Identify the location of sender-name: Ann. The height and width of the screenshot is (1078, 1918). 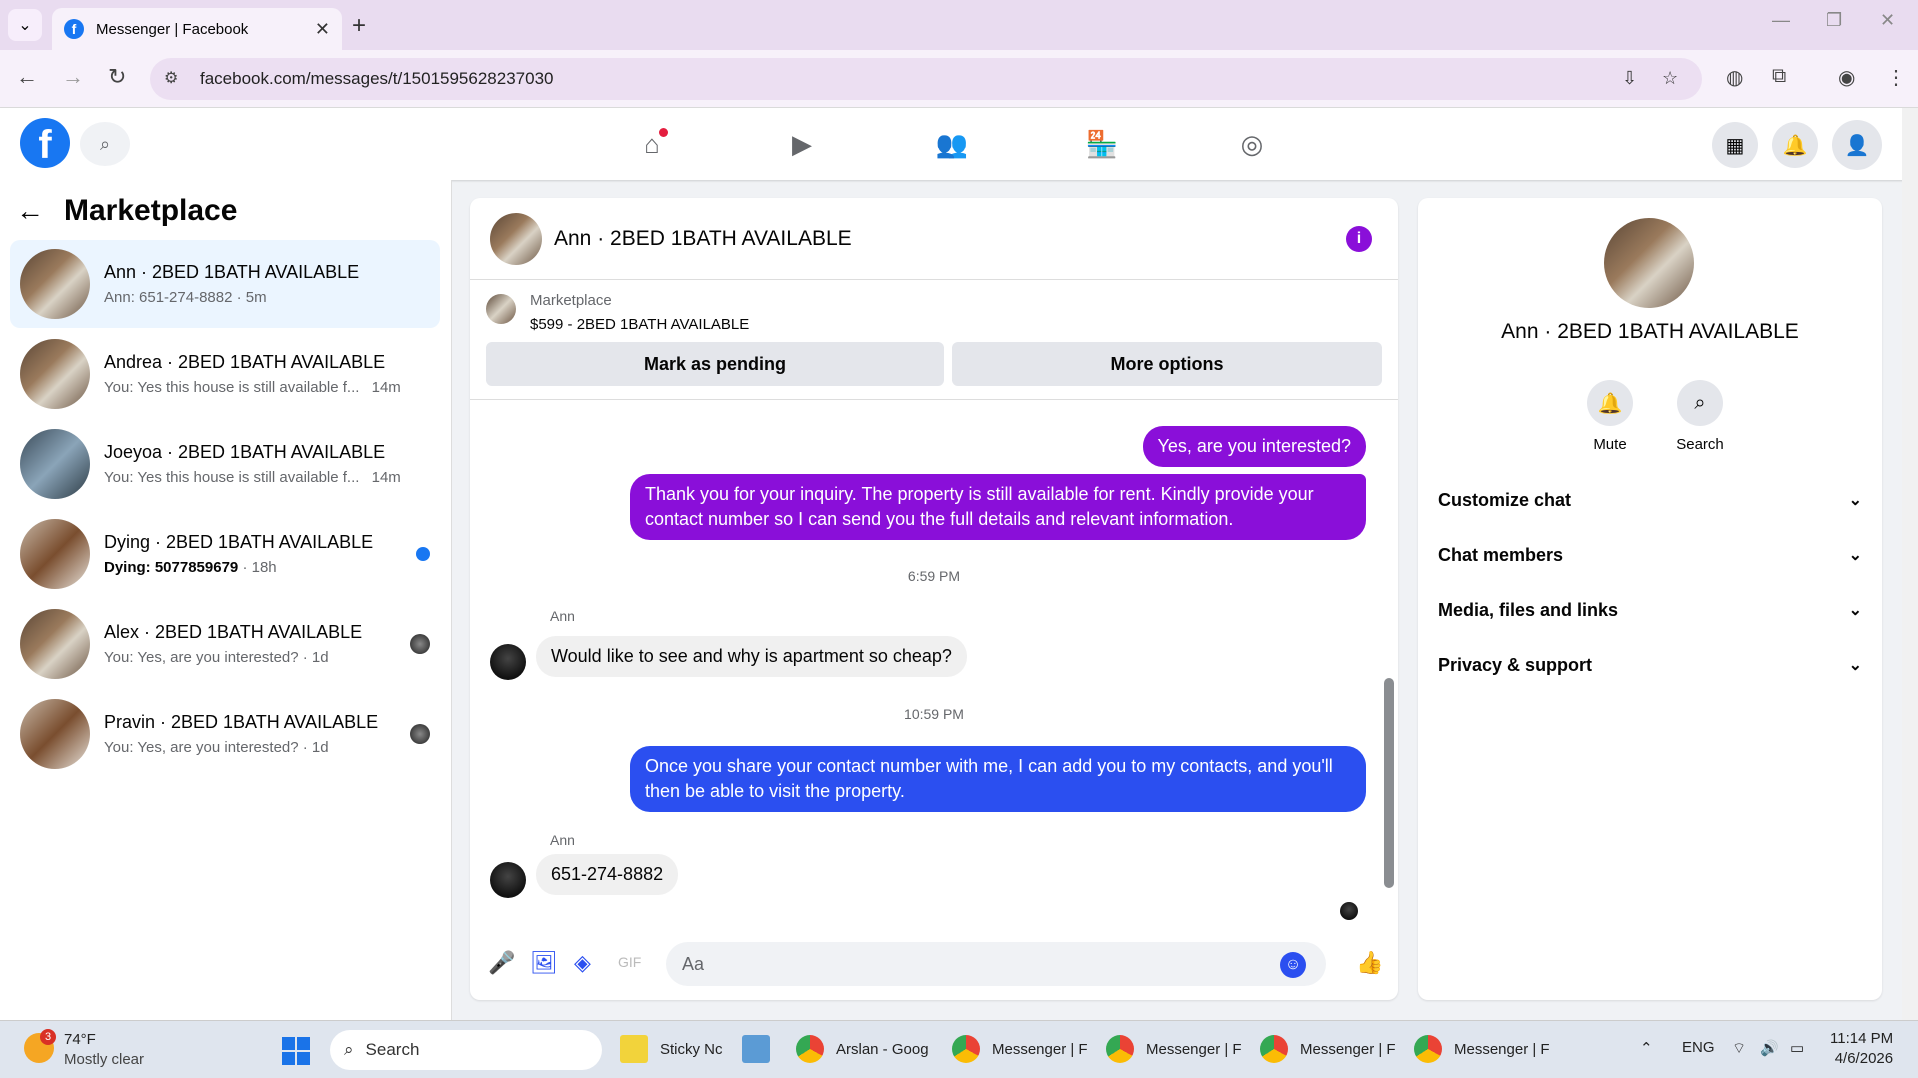
(562, 840).